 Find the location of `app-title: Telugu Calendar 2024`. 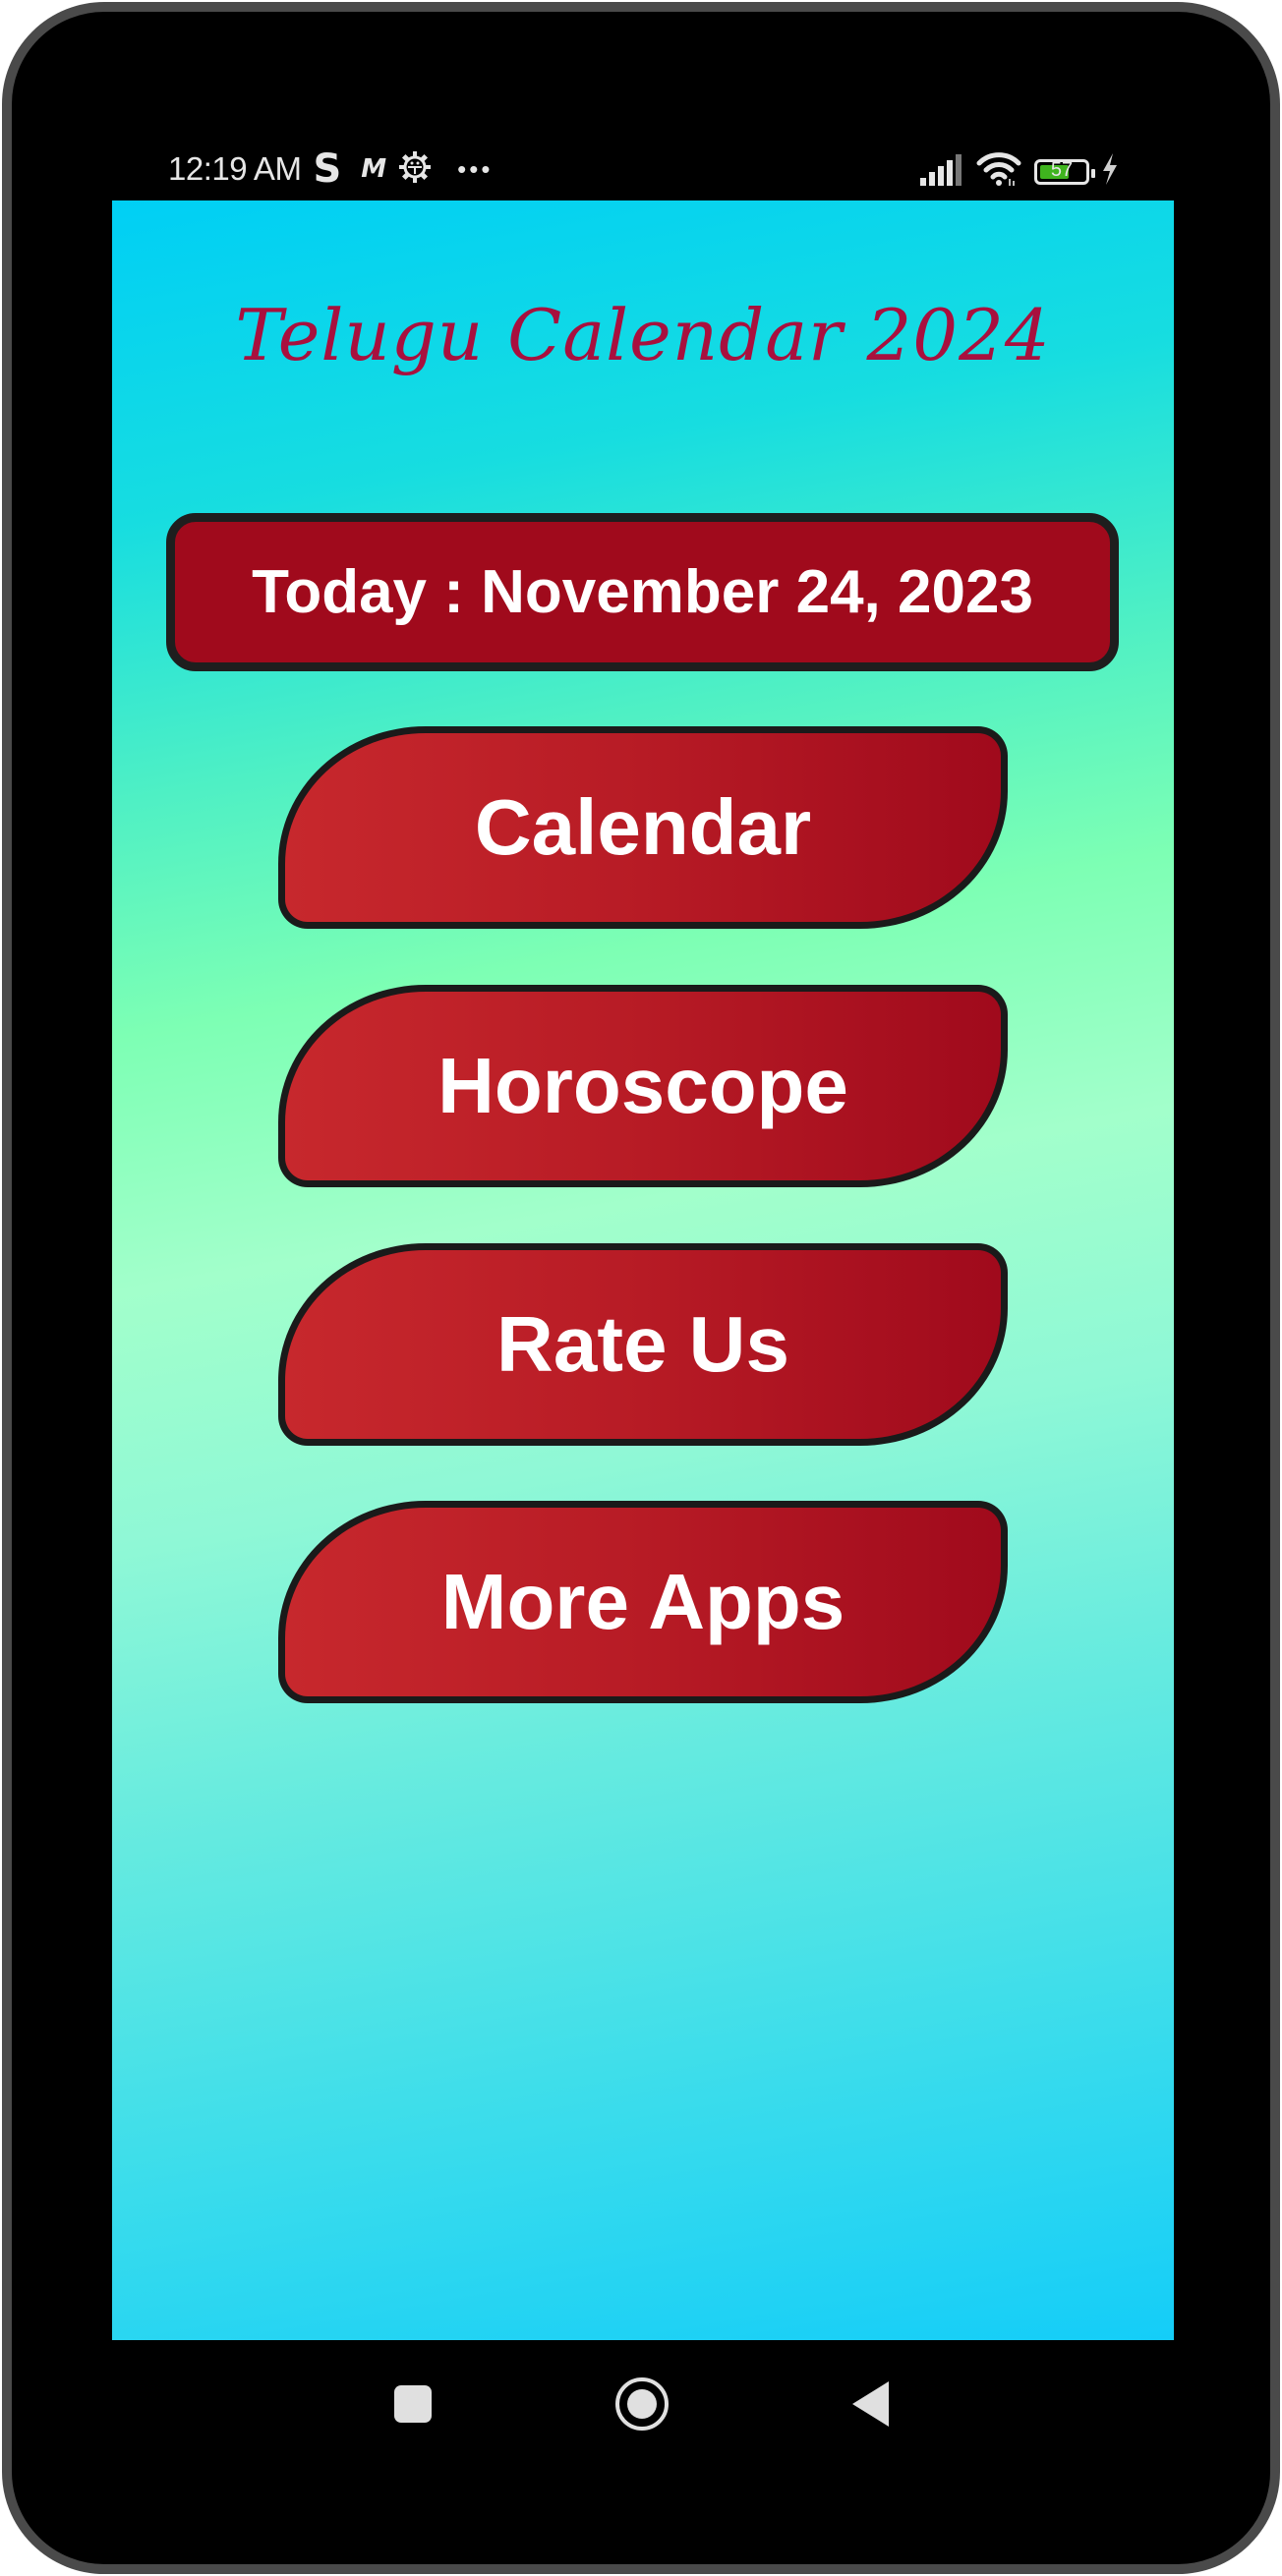

app-title: Telugu Calendar 2024 is located at coordinates (643, 335).